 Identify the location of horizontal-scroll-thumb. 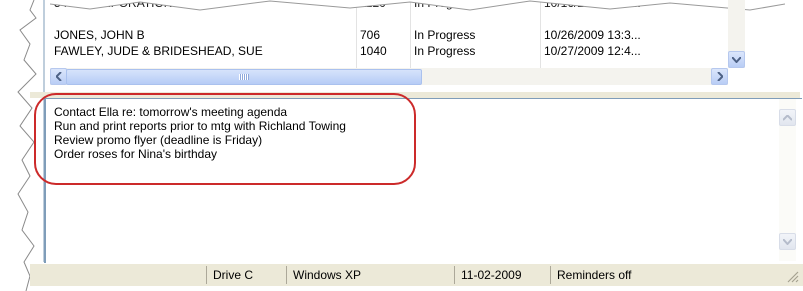
(244, 77).